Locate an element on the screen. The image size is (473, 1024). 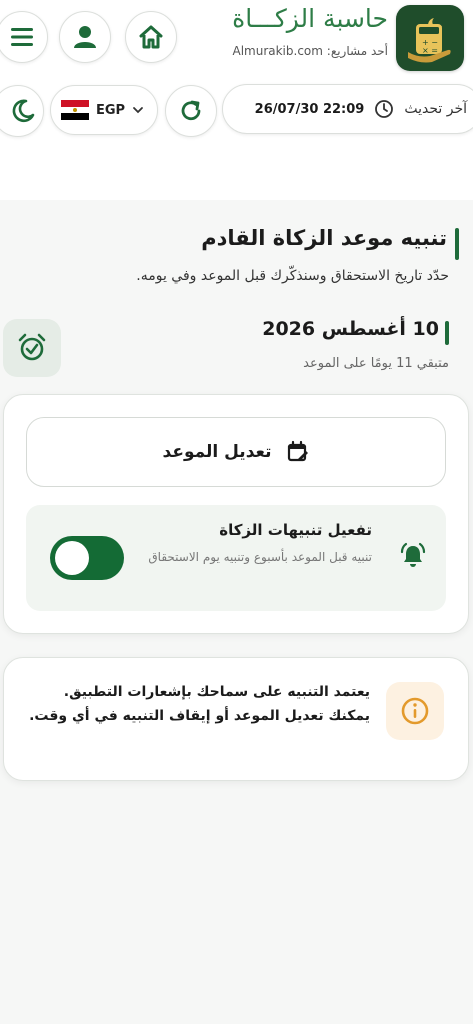
last-update-value: 26/07/30 22:09 is located at coordinates (309, 109).